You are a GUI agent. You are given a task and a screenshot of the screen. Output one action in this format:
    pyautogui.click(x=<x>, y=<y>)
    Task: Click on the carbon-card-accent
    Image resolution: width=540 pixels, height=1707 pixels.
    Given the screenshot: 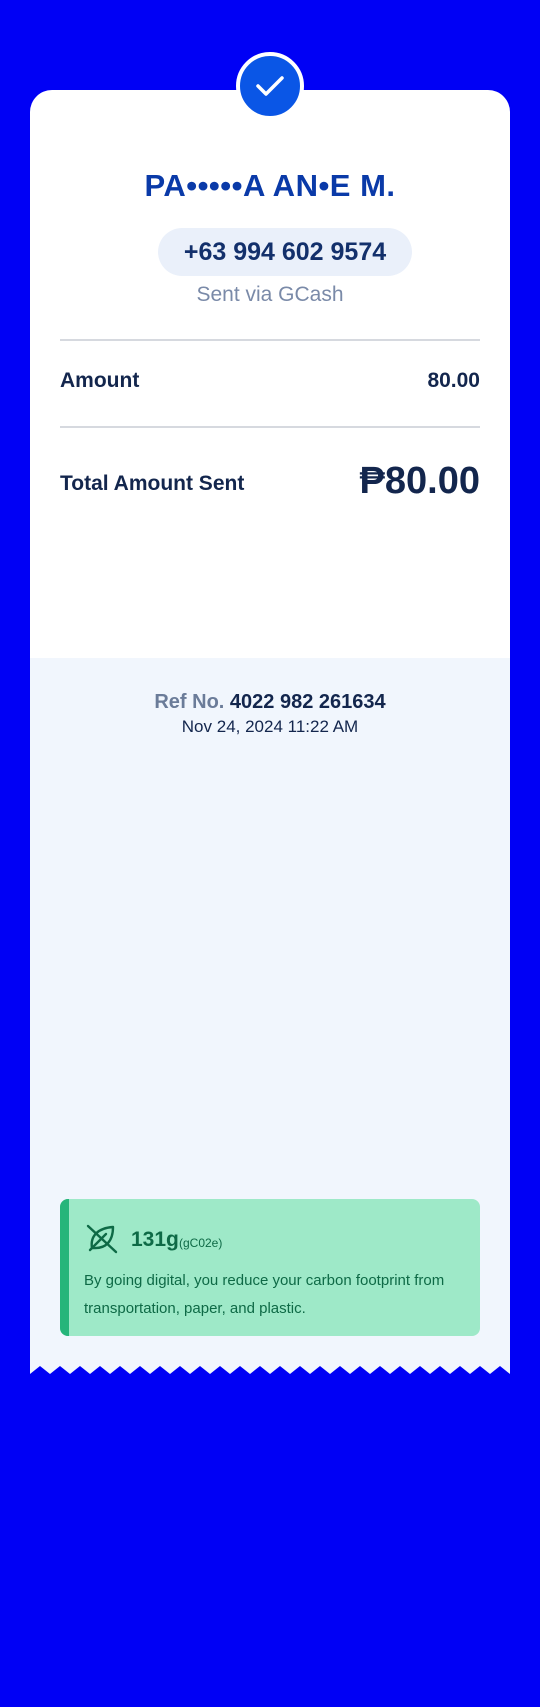 What is the action you would take?
    pyautogui.click(x=64, y=1267)
    